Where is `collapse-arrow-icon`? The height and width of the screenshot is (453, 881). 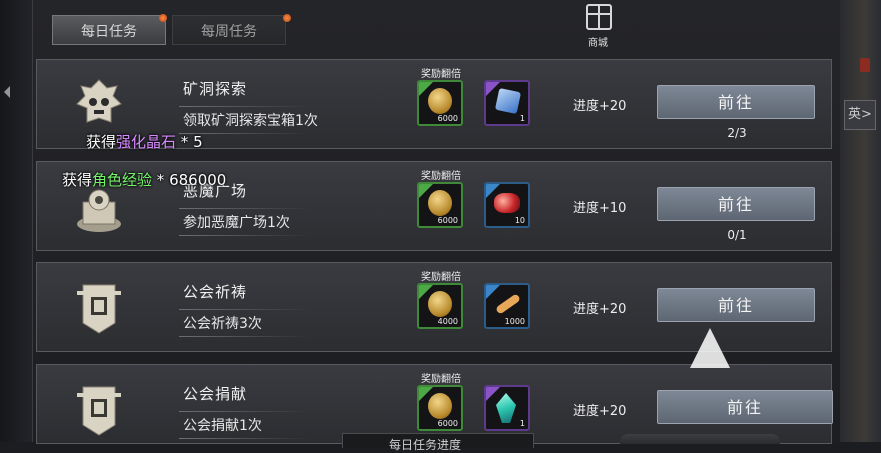
collapse-arrow-icon is located at coordinates (7, 92).